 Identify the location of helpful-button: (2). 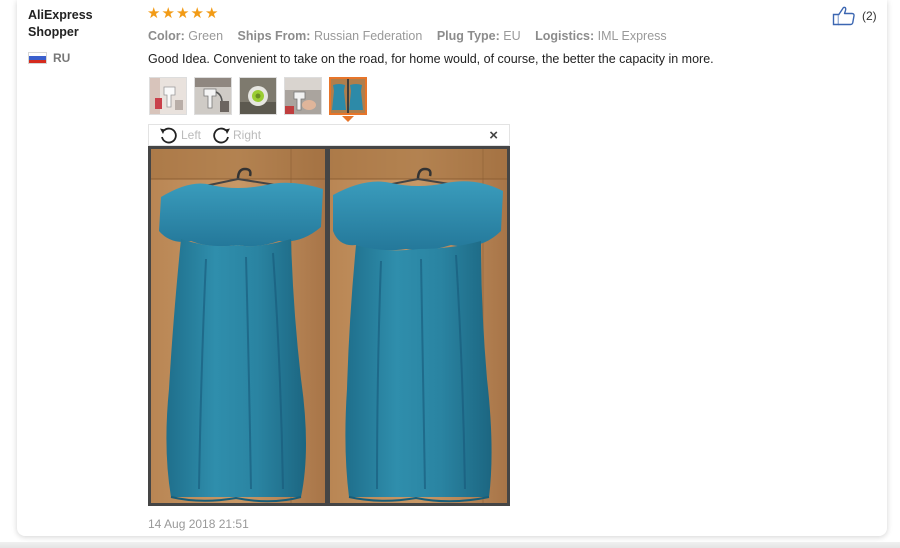
(854, 16).